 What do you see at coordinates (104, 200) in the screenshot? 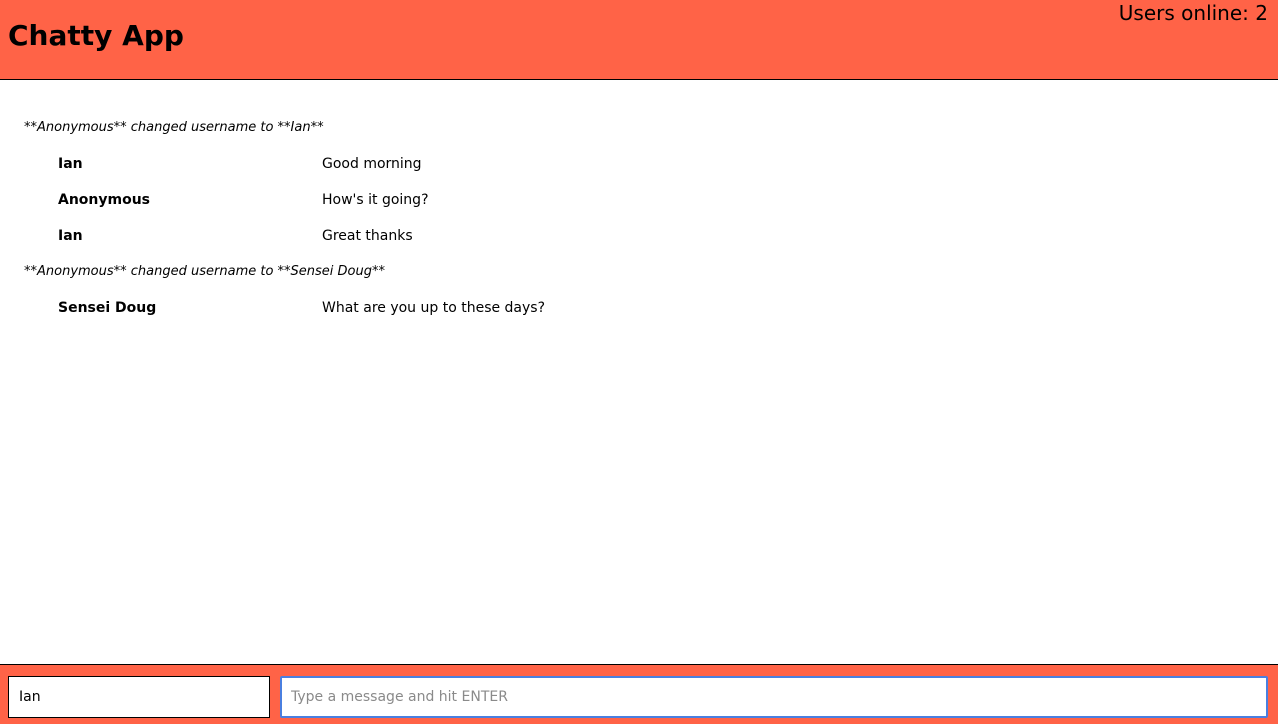
I see `message-username: Anonymous` at bounding box center [104, 200].